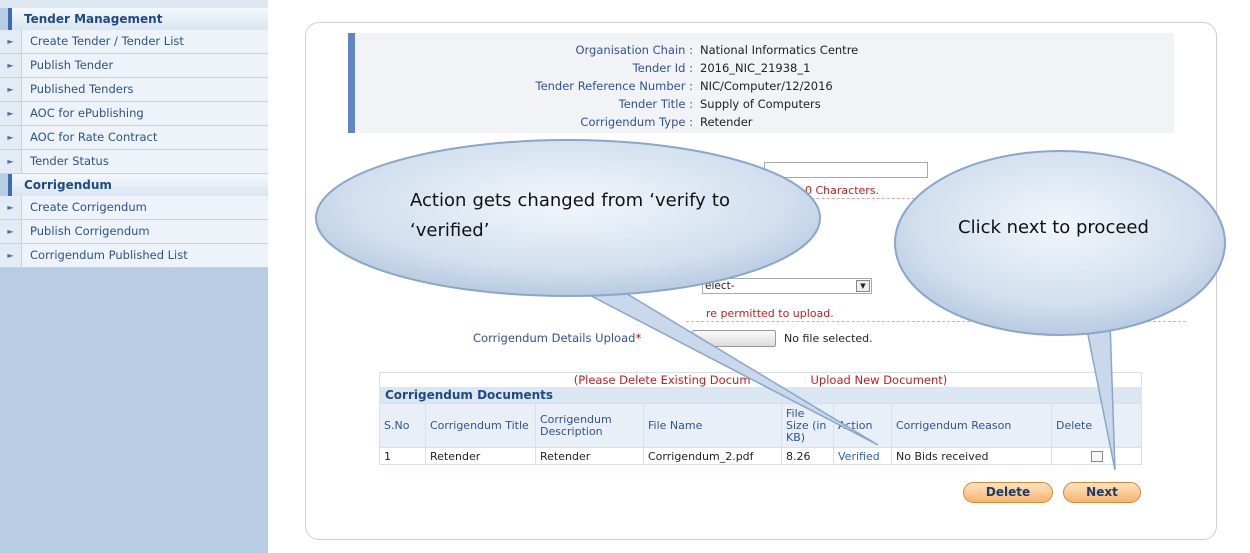 The image size is (1250, 553). Describe the element at coordinates (402, 456) in the screenshot. I see `cell-sno: 1` at that location.